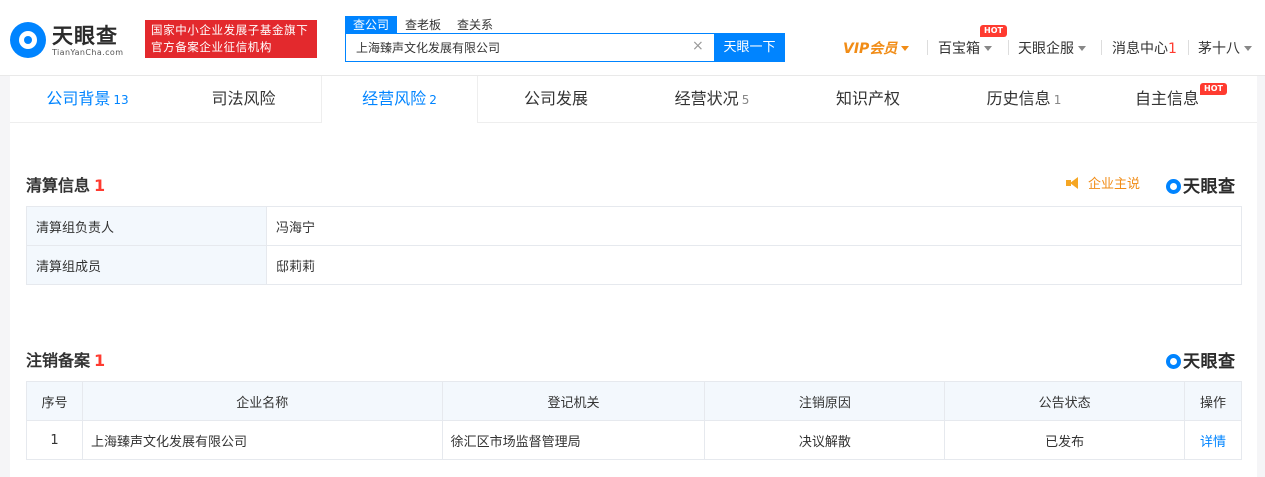 This screenshot has height=477, width=1265. I want to click on vip-member-menu: VIP会员, so click(876, 48).